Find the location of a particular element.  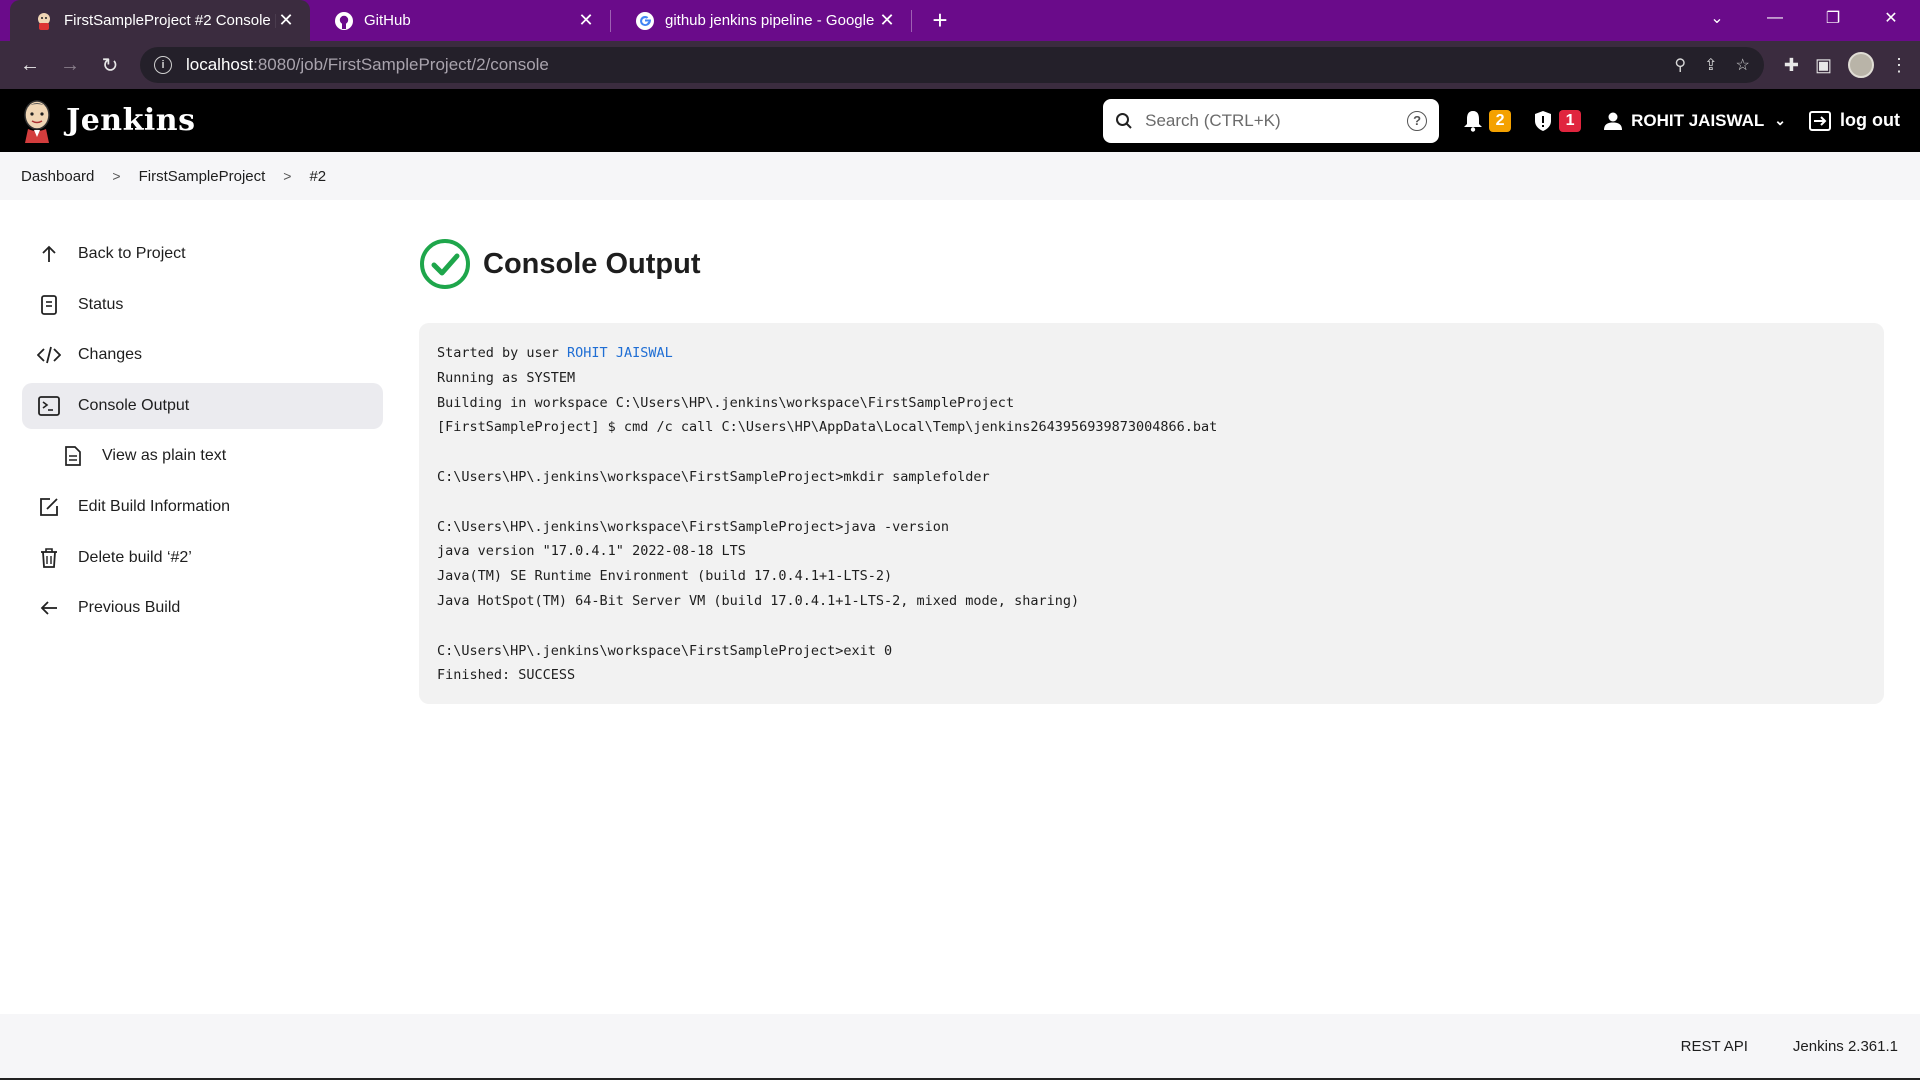

breadcrumb-item-project: FirstSampleProject is located at coordinates (202, 176).